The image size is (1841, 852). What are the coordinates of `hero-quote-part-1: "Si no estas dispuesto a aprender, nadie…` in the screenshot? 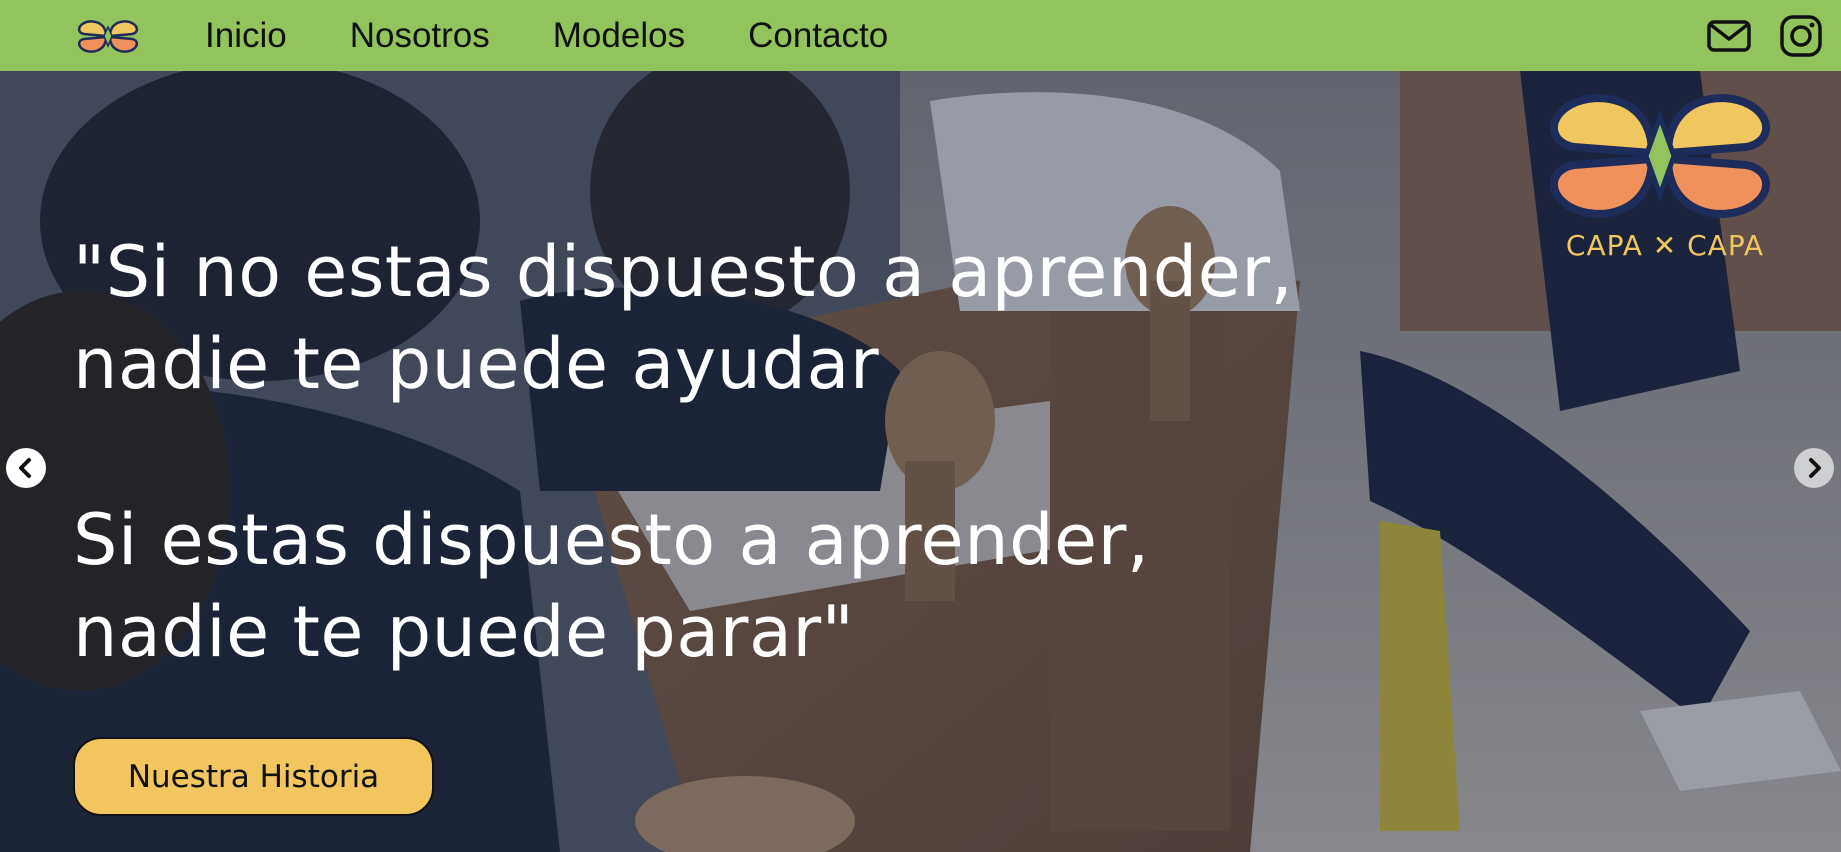 It's located at (683, 318).